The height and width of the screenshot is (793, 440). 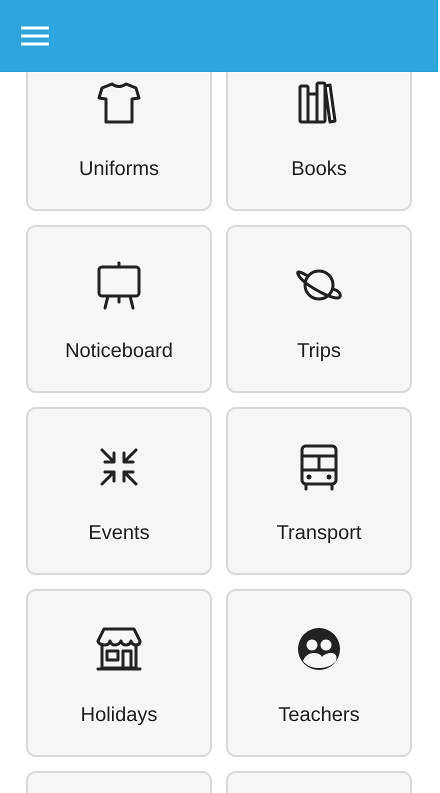 What do you see at coordinates (119, 309) in the screenshot?
I see `category-tile: Noticeboard` at bounding box center [119, 309].